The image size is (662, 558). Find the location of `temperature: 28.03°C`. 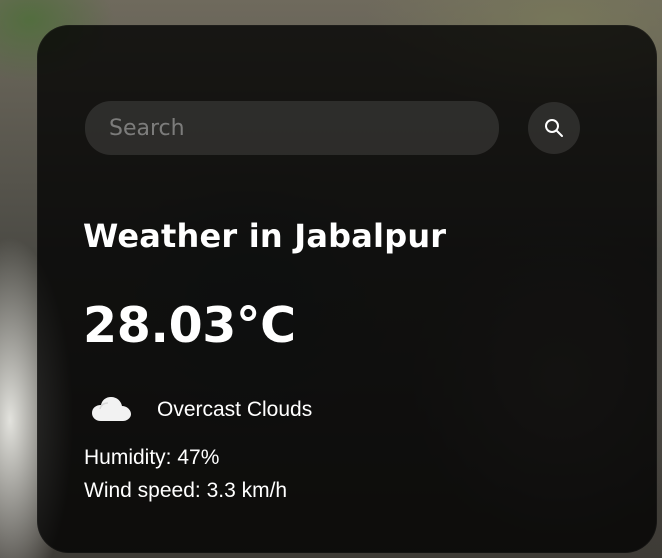

temperature: 28.03°C is located at coordinates (189, 325).